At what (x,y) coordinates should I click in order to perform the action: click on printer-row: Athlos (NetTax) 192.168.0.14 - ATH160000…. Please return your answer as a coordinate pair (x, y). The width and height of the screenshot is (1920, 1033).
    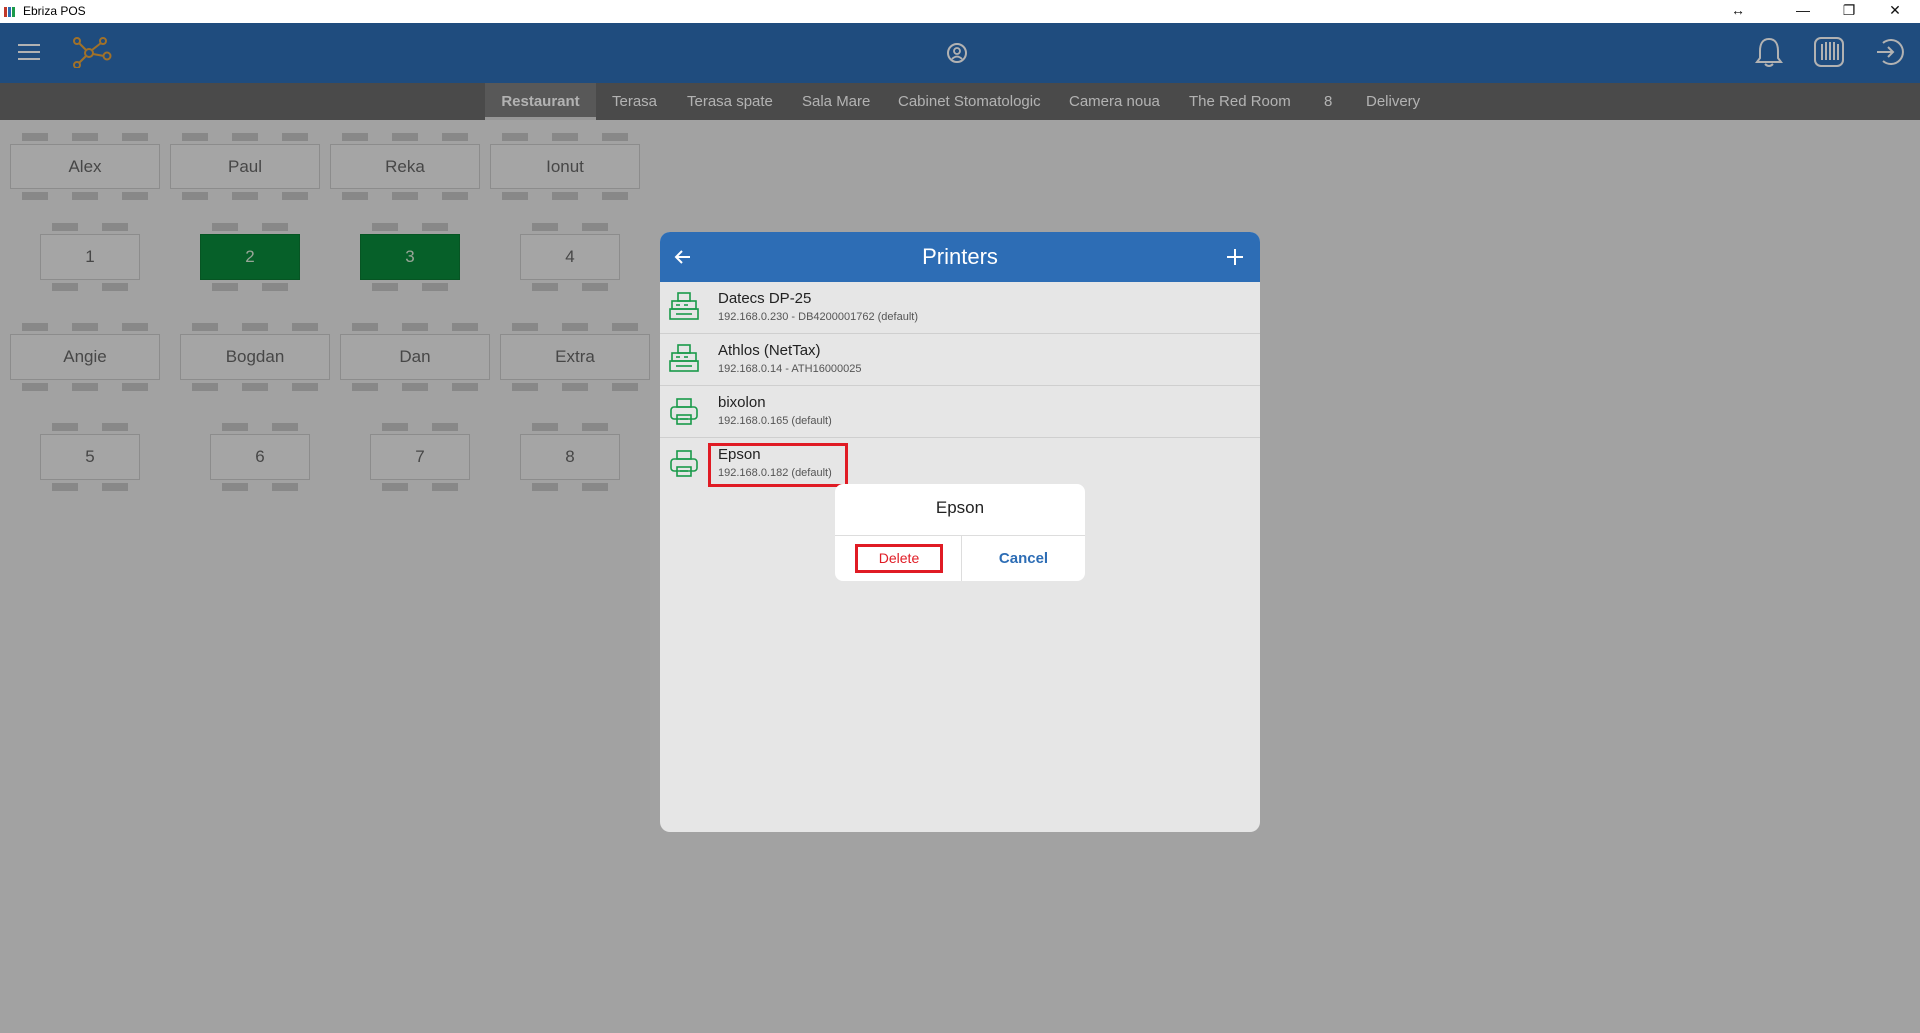
    Looking at the image, I should click on (960, 360).